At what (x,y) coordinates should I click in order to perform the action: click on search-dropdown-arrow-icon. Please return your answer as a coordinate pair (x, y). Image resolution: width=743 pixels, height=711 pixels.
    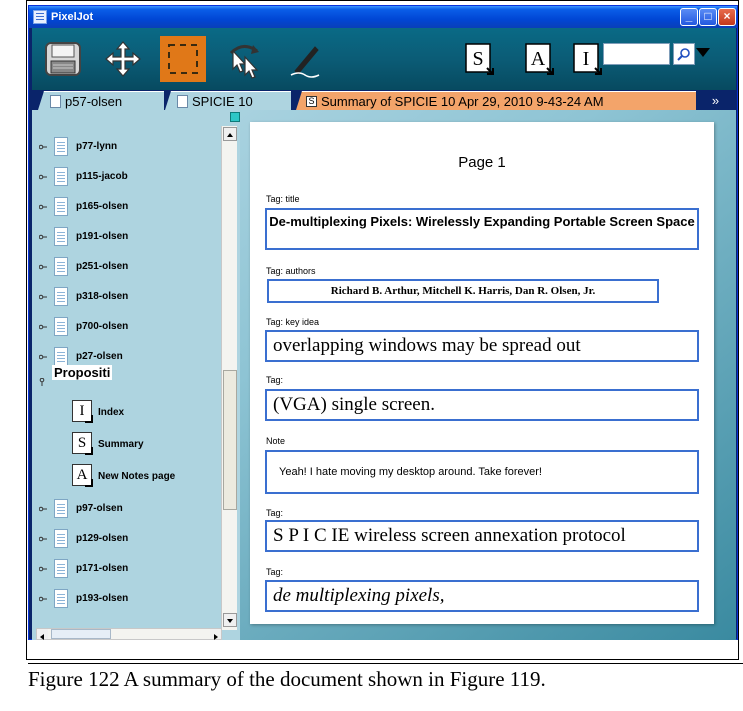
    Looking at the image, I should click on (703, 52).